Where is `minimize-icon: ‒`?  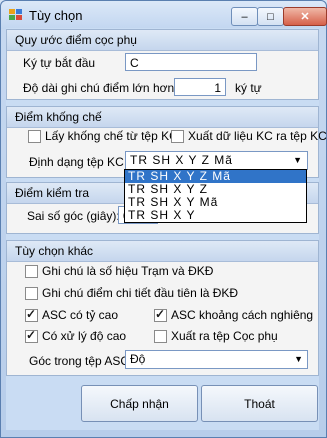 minimize-icon: ‒ is located at coordinates (244, 16).